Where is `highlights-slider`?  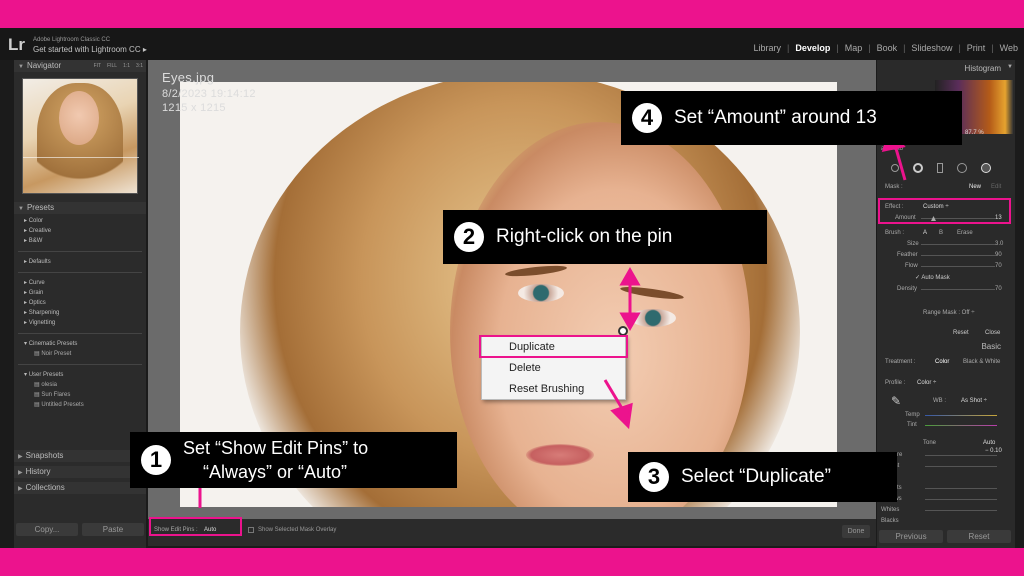
highlights-slider is located at coordinates (961, 488).